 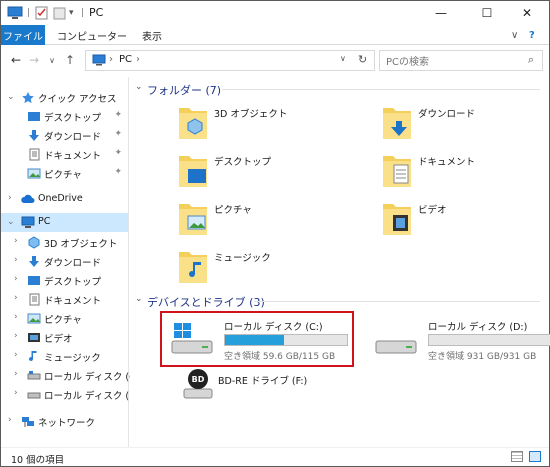 What do you see at coordinates (273, 267) in the screenshot?
I see `folder-music: ミュージック` at bounding box center [273, 267].